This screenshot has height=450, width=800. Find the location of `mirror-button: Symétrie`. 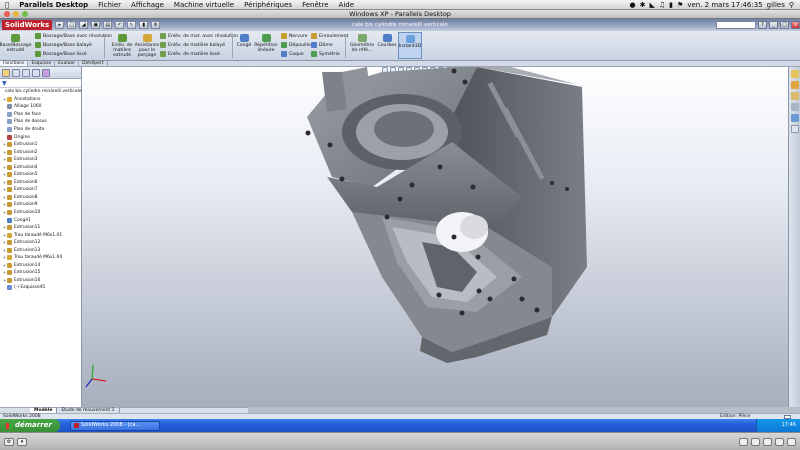

mirror-button: Symétrie is located at coordinates (325, 54).